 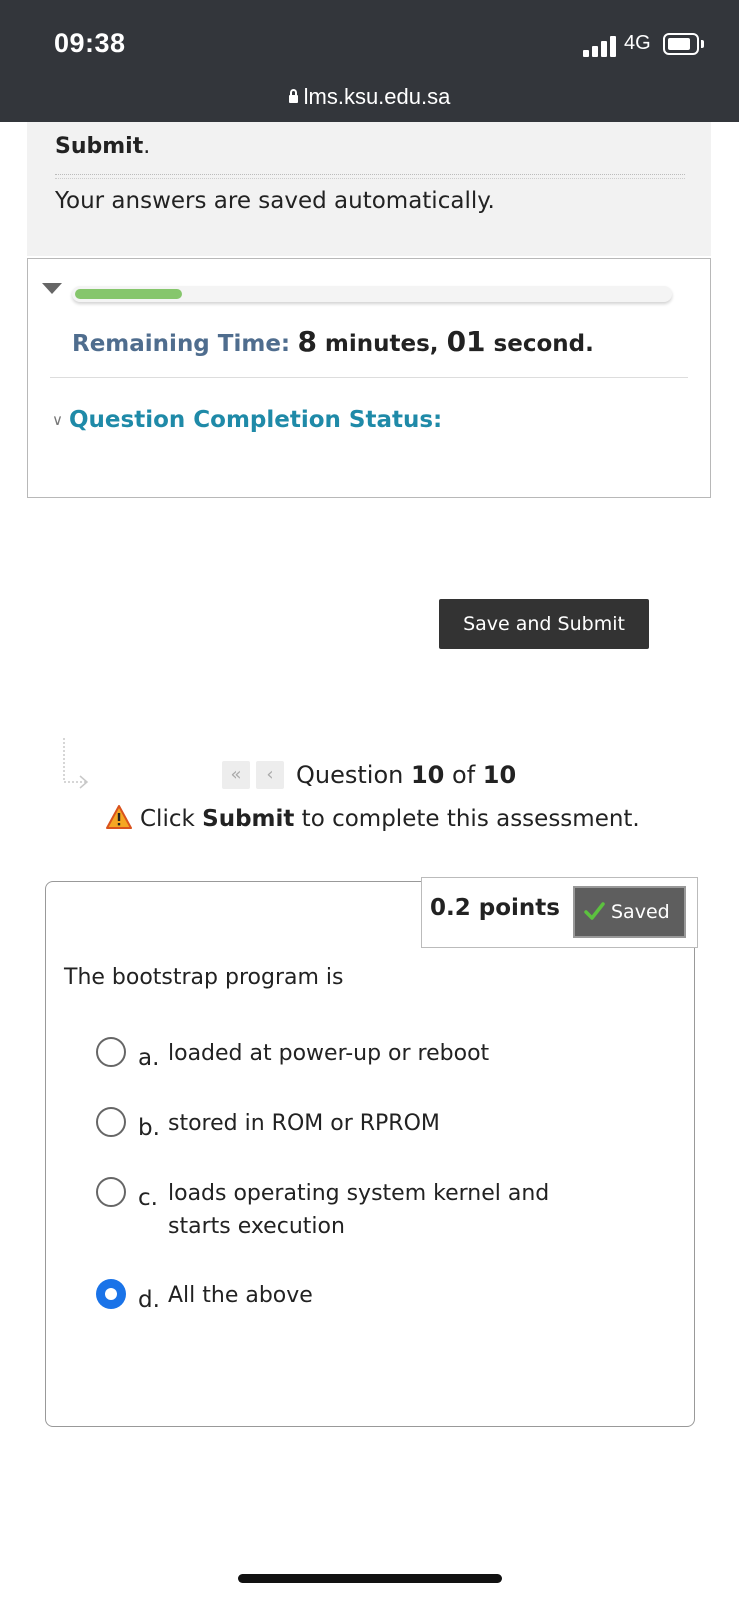 What do you see at coordinates (495, 908) in the screenshot?
I see `question-points: 0.2 points` at bounding box center [495, 908].